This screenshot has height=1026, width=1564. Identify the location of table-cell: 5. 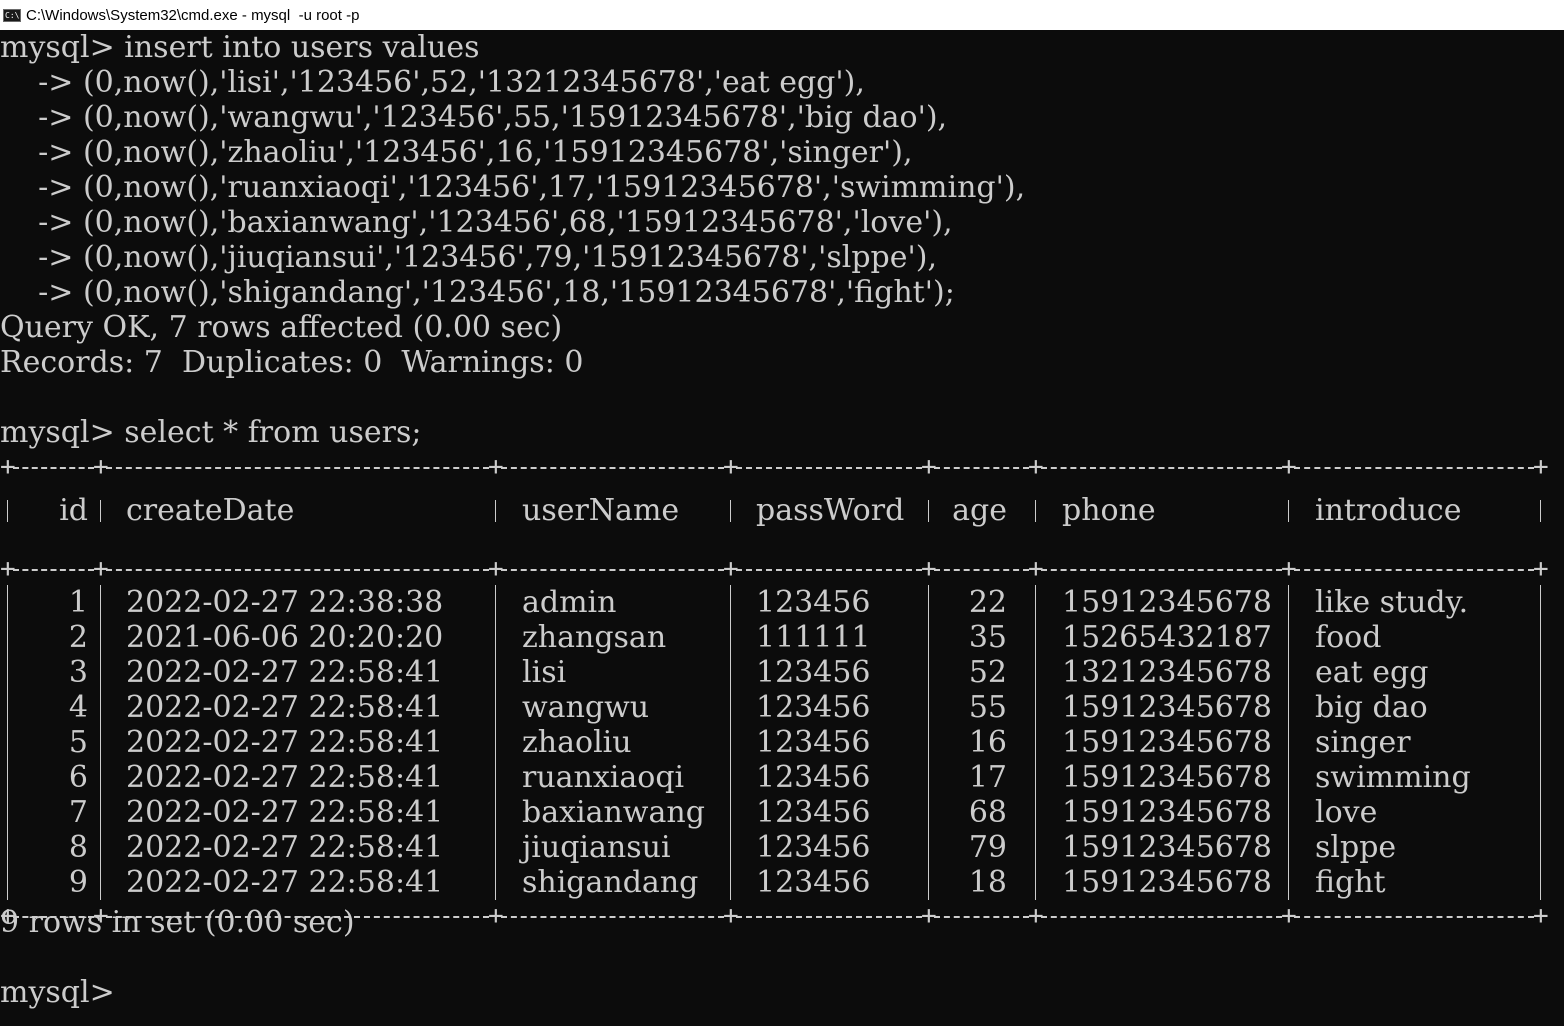
(78, 742).